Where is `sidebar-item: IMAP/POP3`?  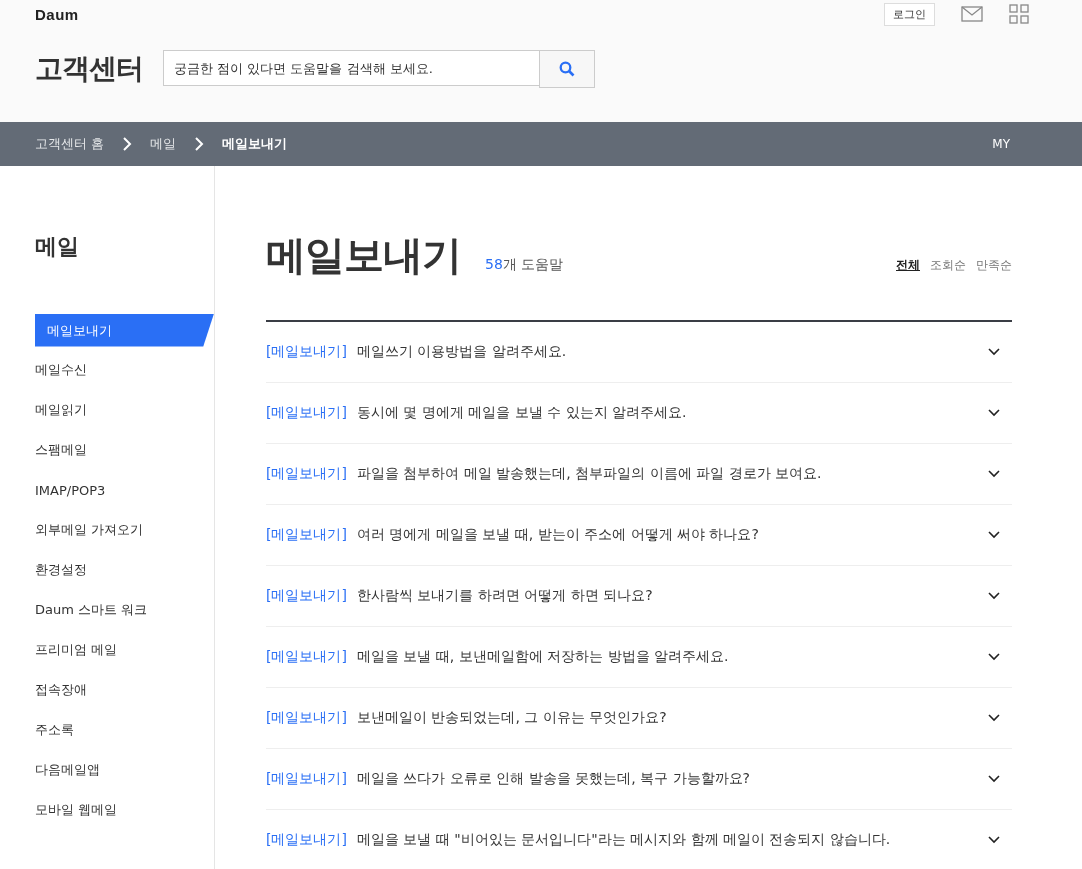 sidebar-item: IMAP/POP3 is located at coordinates (53, 490).